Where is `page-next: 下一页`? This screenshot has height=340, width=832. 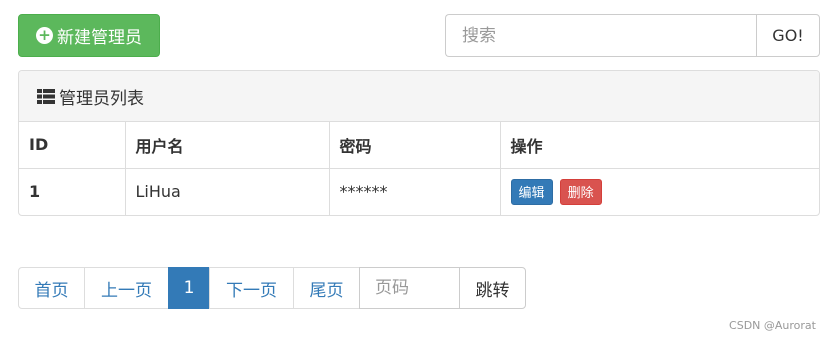 page-next: 下一页 is located at coordinates (251, 288).